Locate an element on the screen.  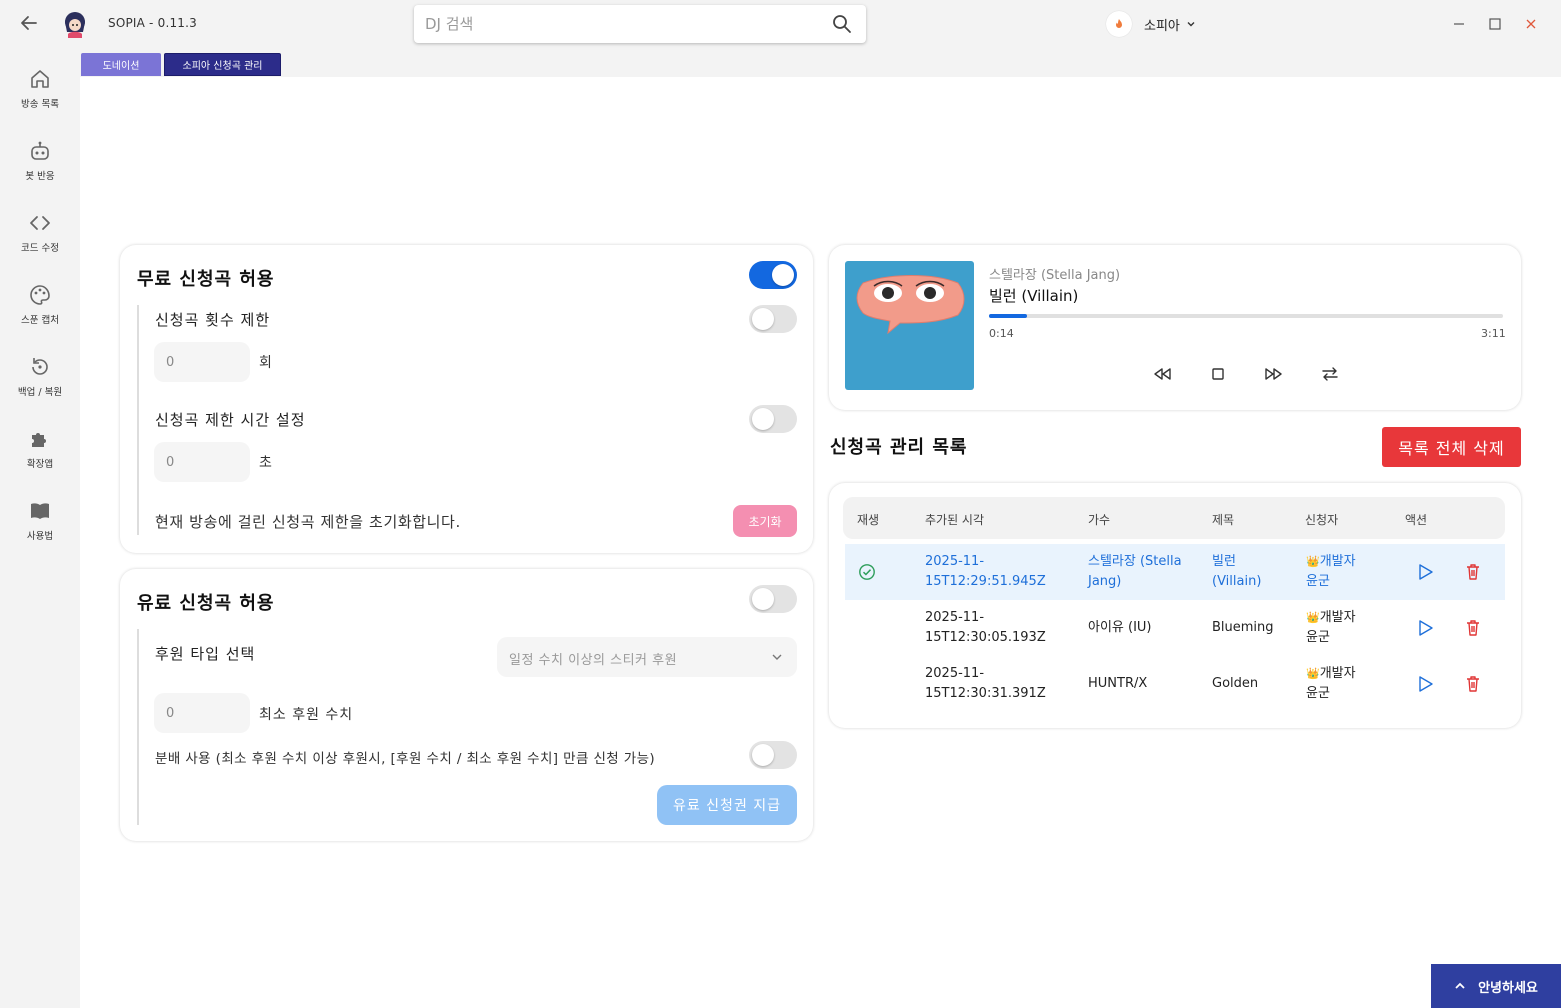
time-unit: 초 is located at coordinates (265, 463).